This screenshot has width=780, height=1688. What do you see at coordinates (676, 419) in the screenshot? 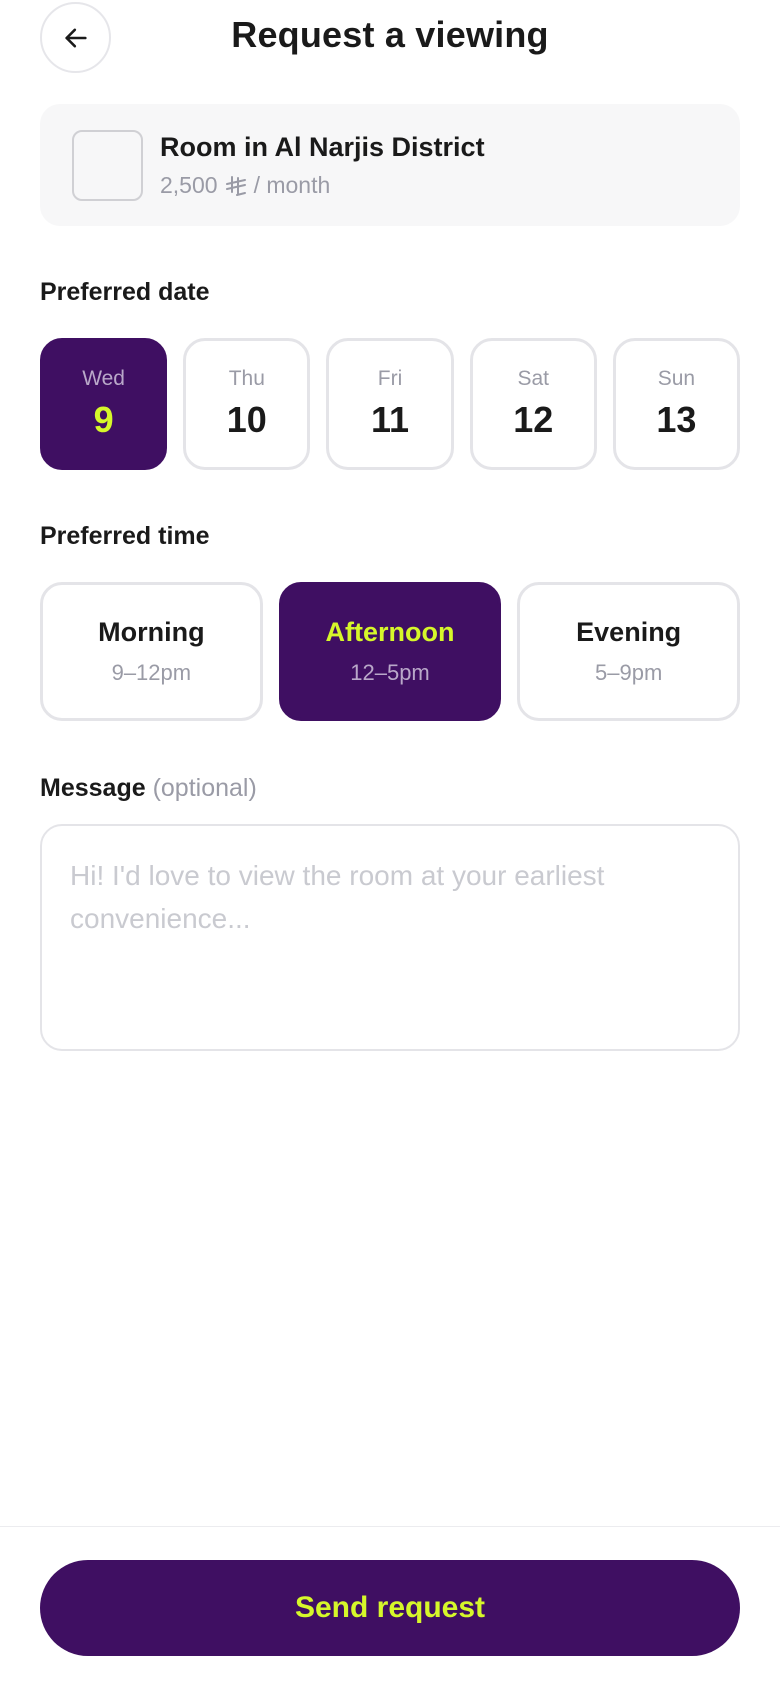
I see `date-day-number: 13` at bounding box center [676, 419].